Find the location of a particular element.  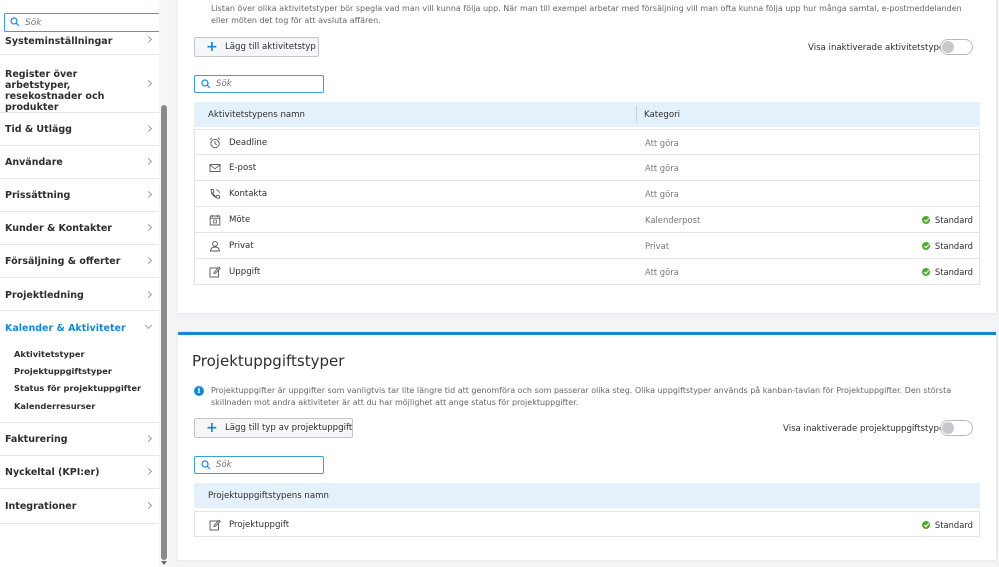

activity-types-search-input is located at coordinates (266, 84).